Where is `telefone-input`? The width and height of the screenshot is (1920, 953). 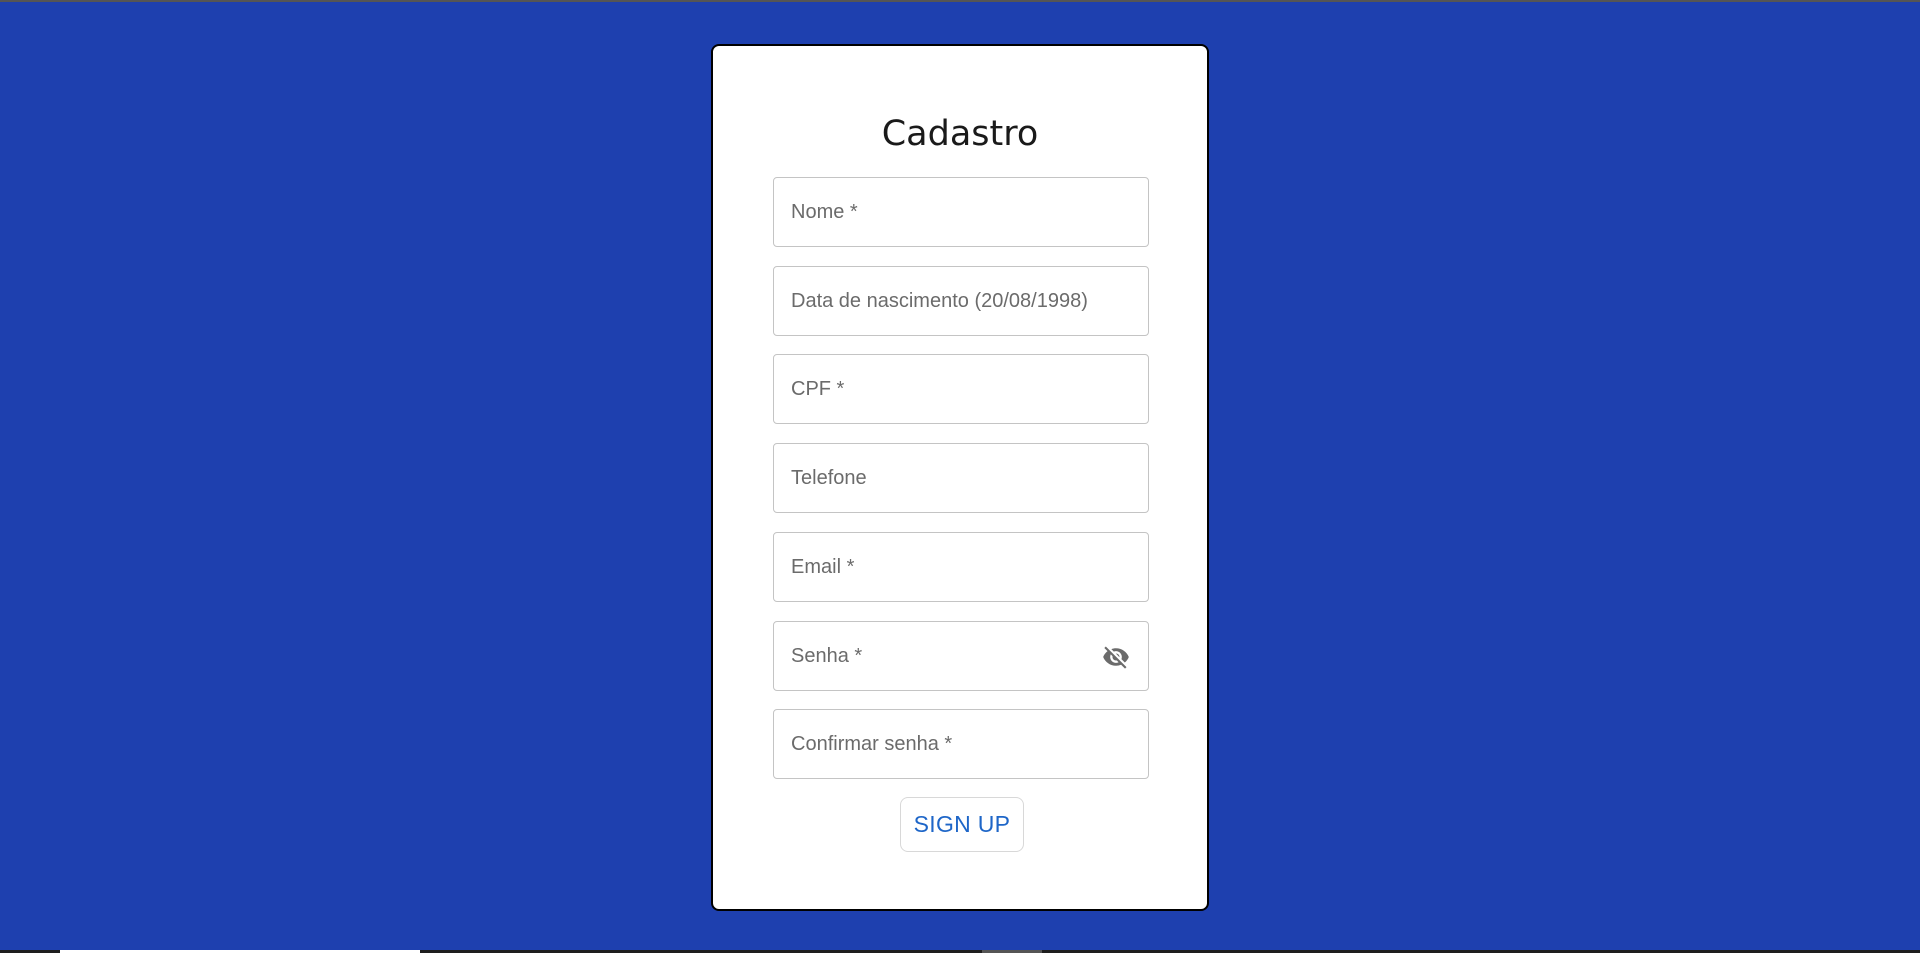
telefone-input is located at coordinates (961, 478).